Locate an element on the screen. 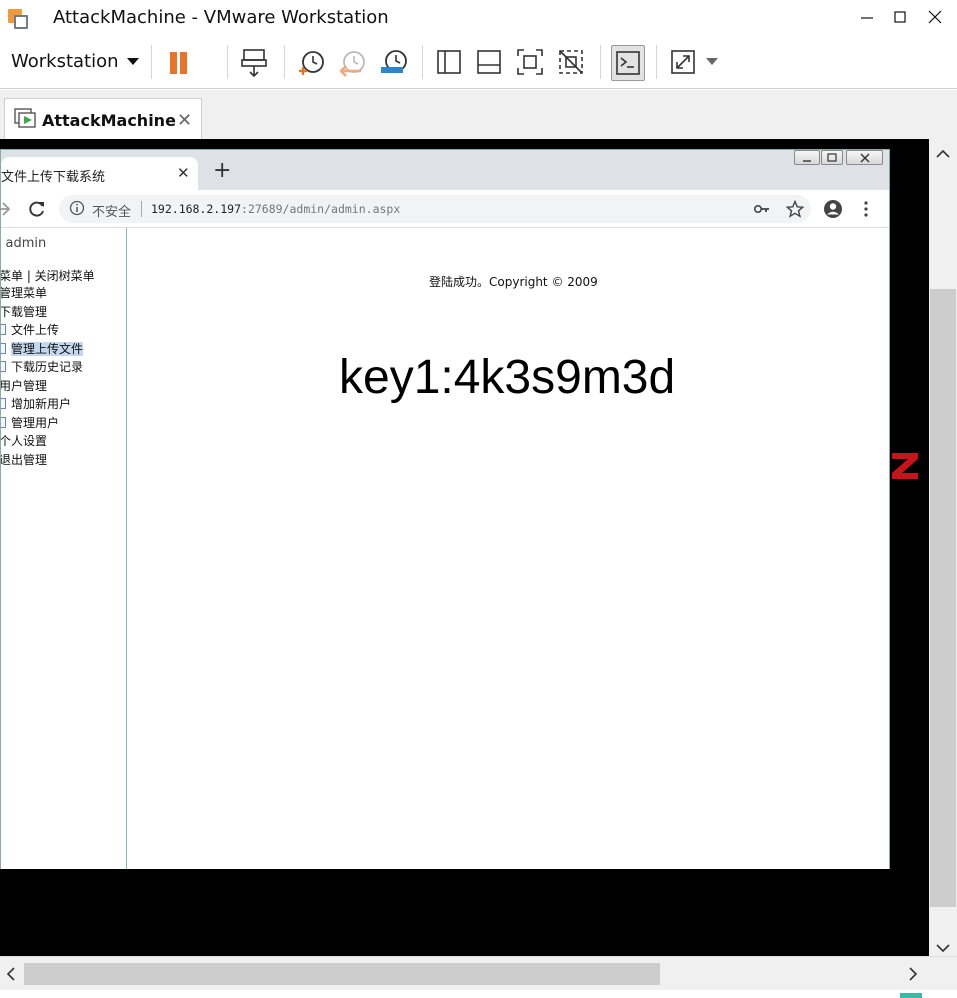 The image size is (957, 998). vertical-scroll-thumb is located at coordinates (943, 598).